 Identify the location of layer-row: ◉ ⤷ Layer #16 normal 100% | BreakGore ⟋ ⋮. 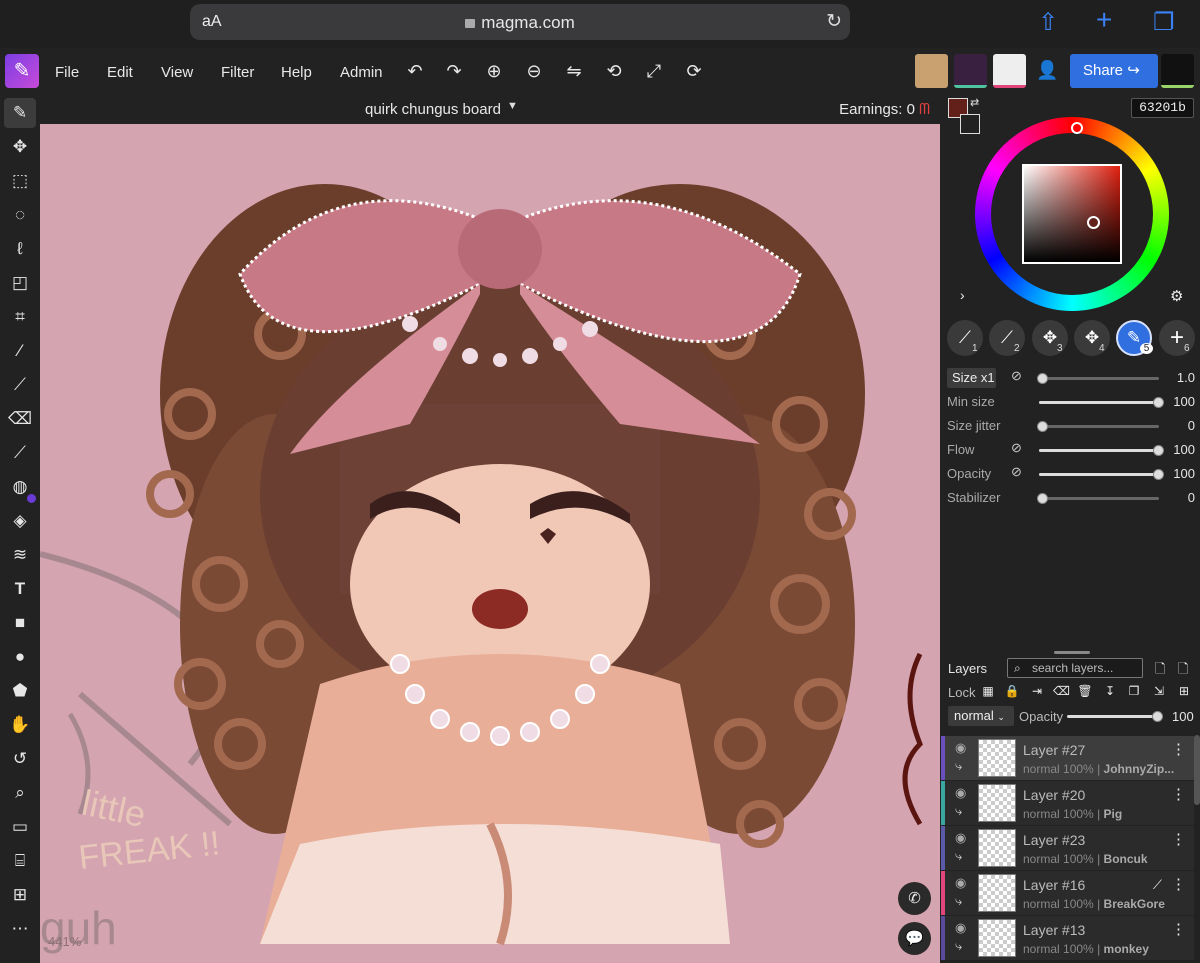
(1067, 893).